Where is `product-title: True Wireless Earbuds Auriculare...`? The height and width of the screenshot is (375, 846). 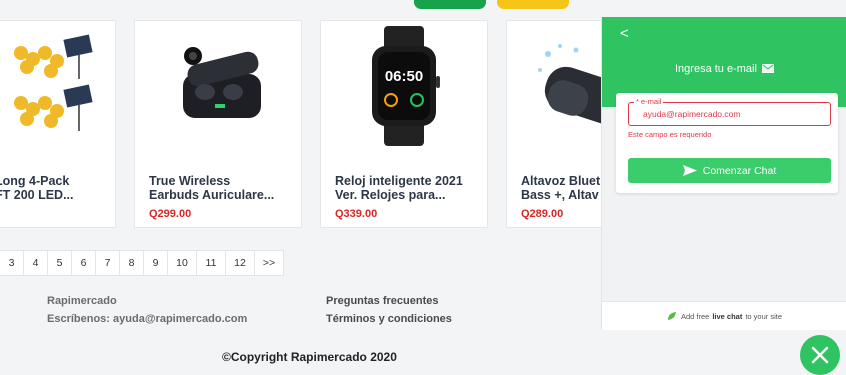
product-title: True Wireless Earbuds Auriculare... is located at coordinates (221, 188).